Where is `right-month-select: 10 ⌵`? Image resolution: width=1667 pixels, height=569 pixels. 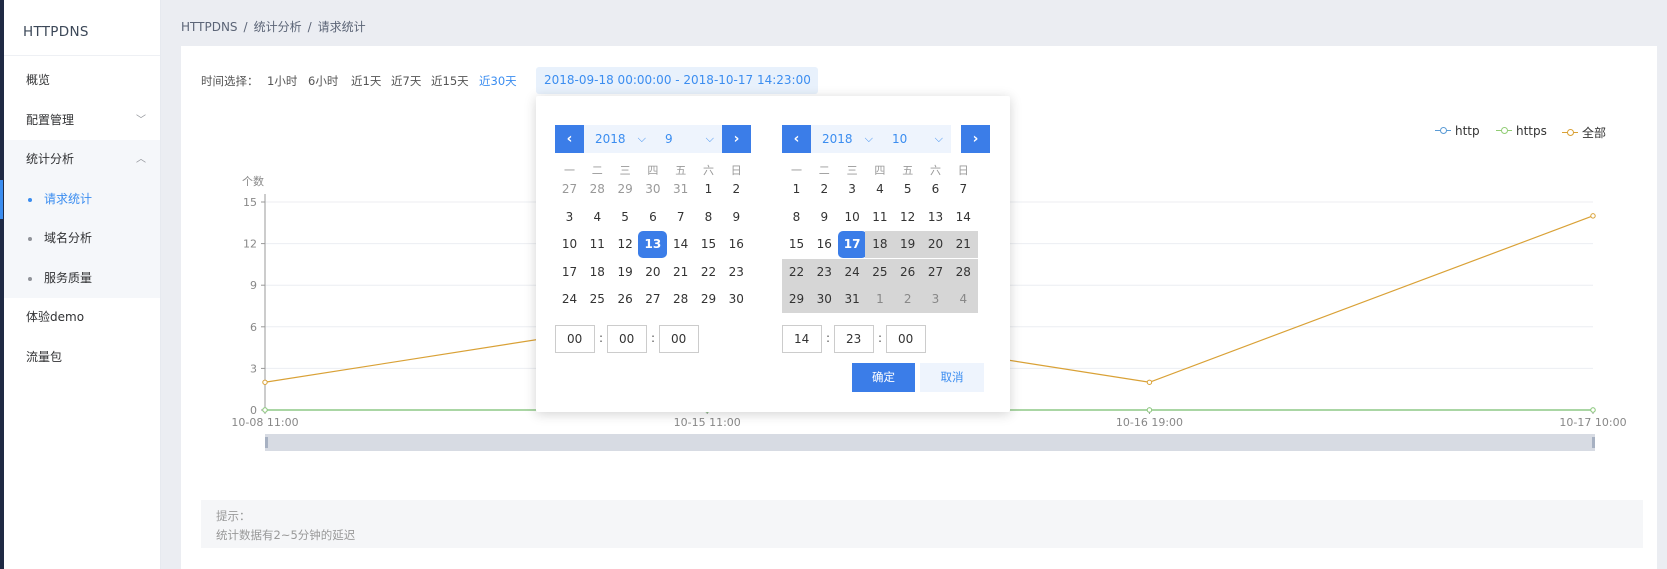
right-month-select: 10 ⌵ is located at coordinates (916, 139).